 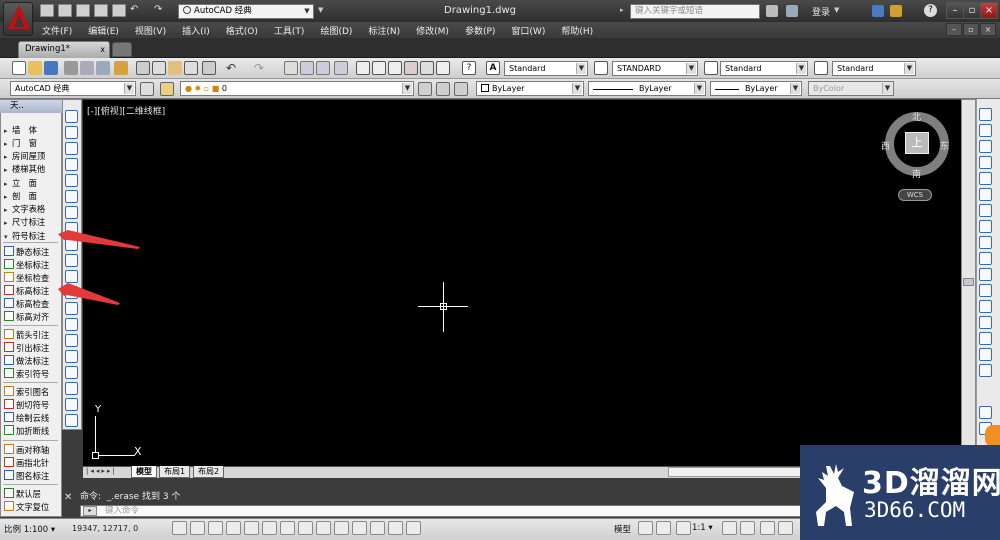 I want to click on workspace-toolbar-select: AutoCAD 经典 ▼, so click(x=73, y=88).